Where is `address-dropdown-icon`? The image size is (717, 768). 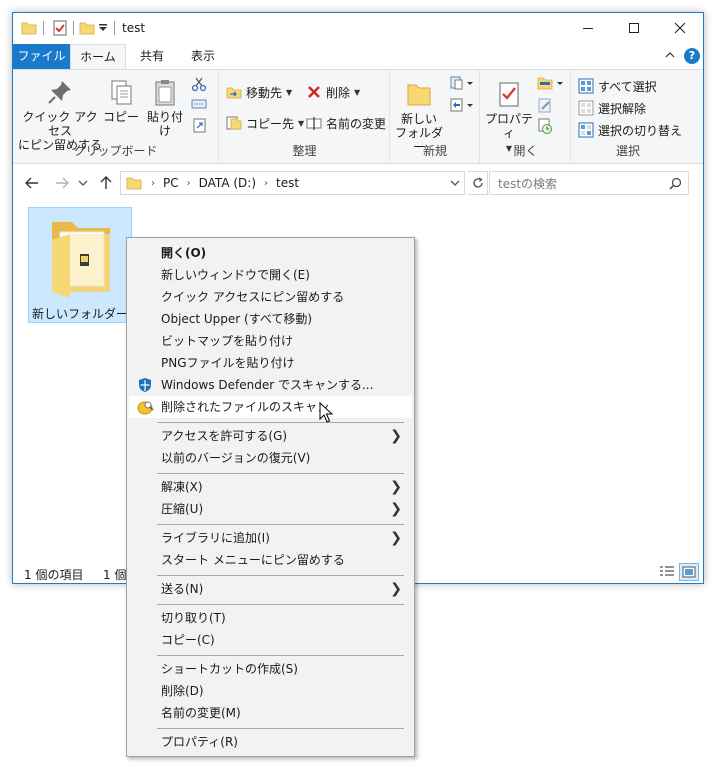
address-dropdown-icon is located at coordinates (455, 183).